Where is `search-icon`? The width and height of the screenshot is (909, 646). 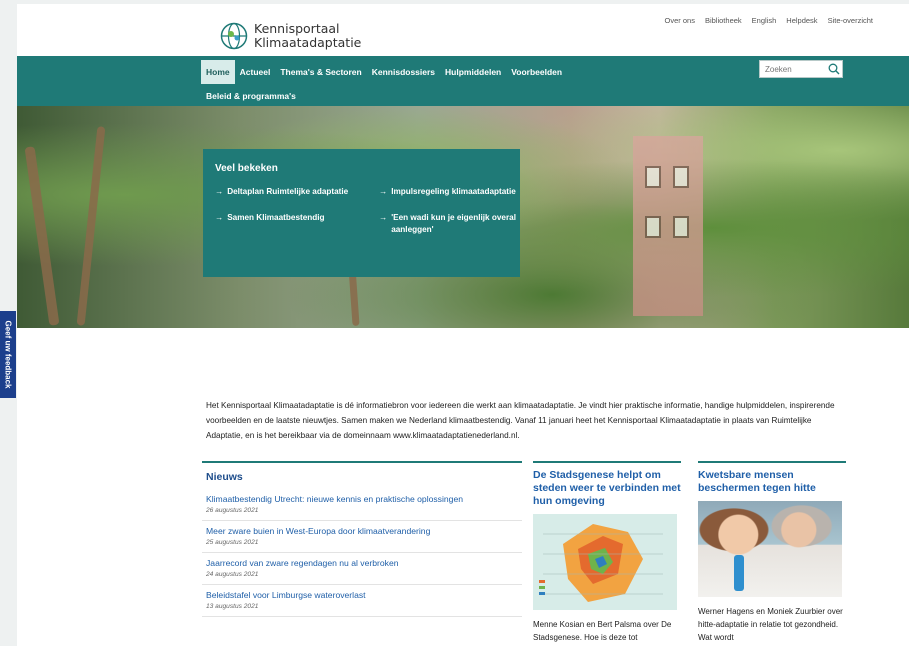
search-icon is located at coordinates (834, 69).